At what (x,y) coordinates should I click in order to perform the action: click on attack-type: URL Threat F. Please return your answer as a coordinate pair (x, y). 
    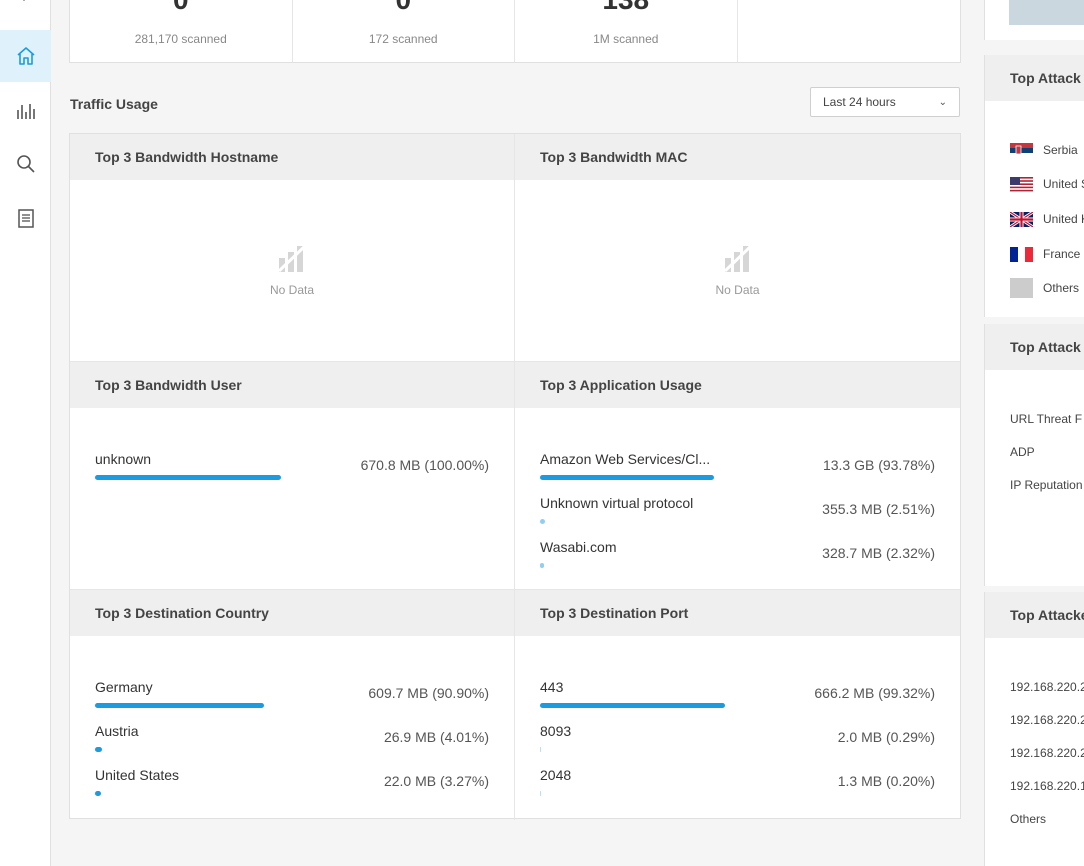
    Looking at the image, I should click on (1046, 419).